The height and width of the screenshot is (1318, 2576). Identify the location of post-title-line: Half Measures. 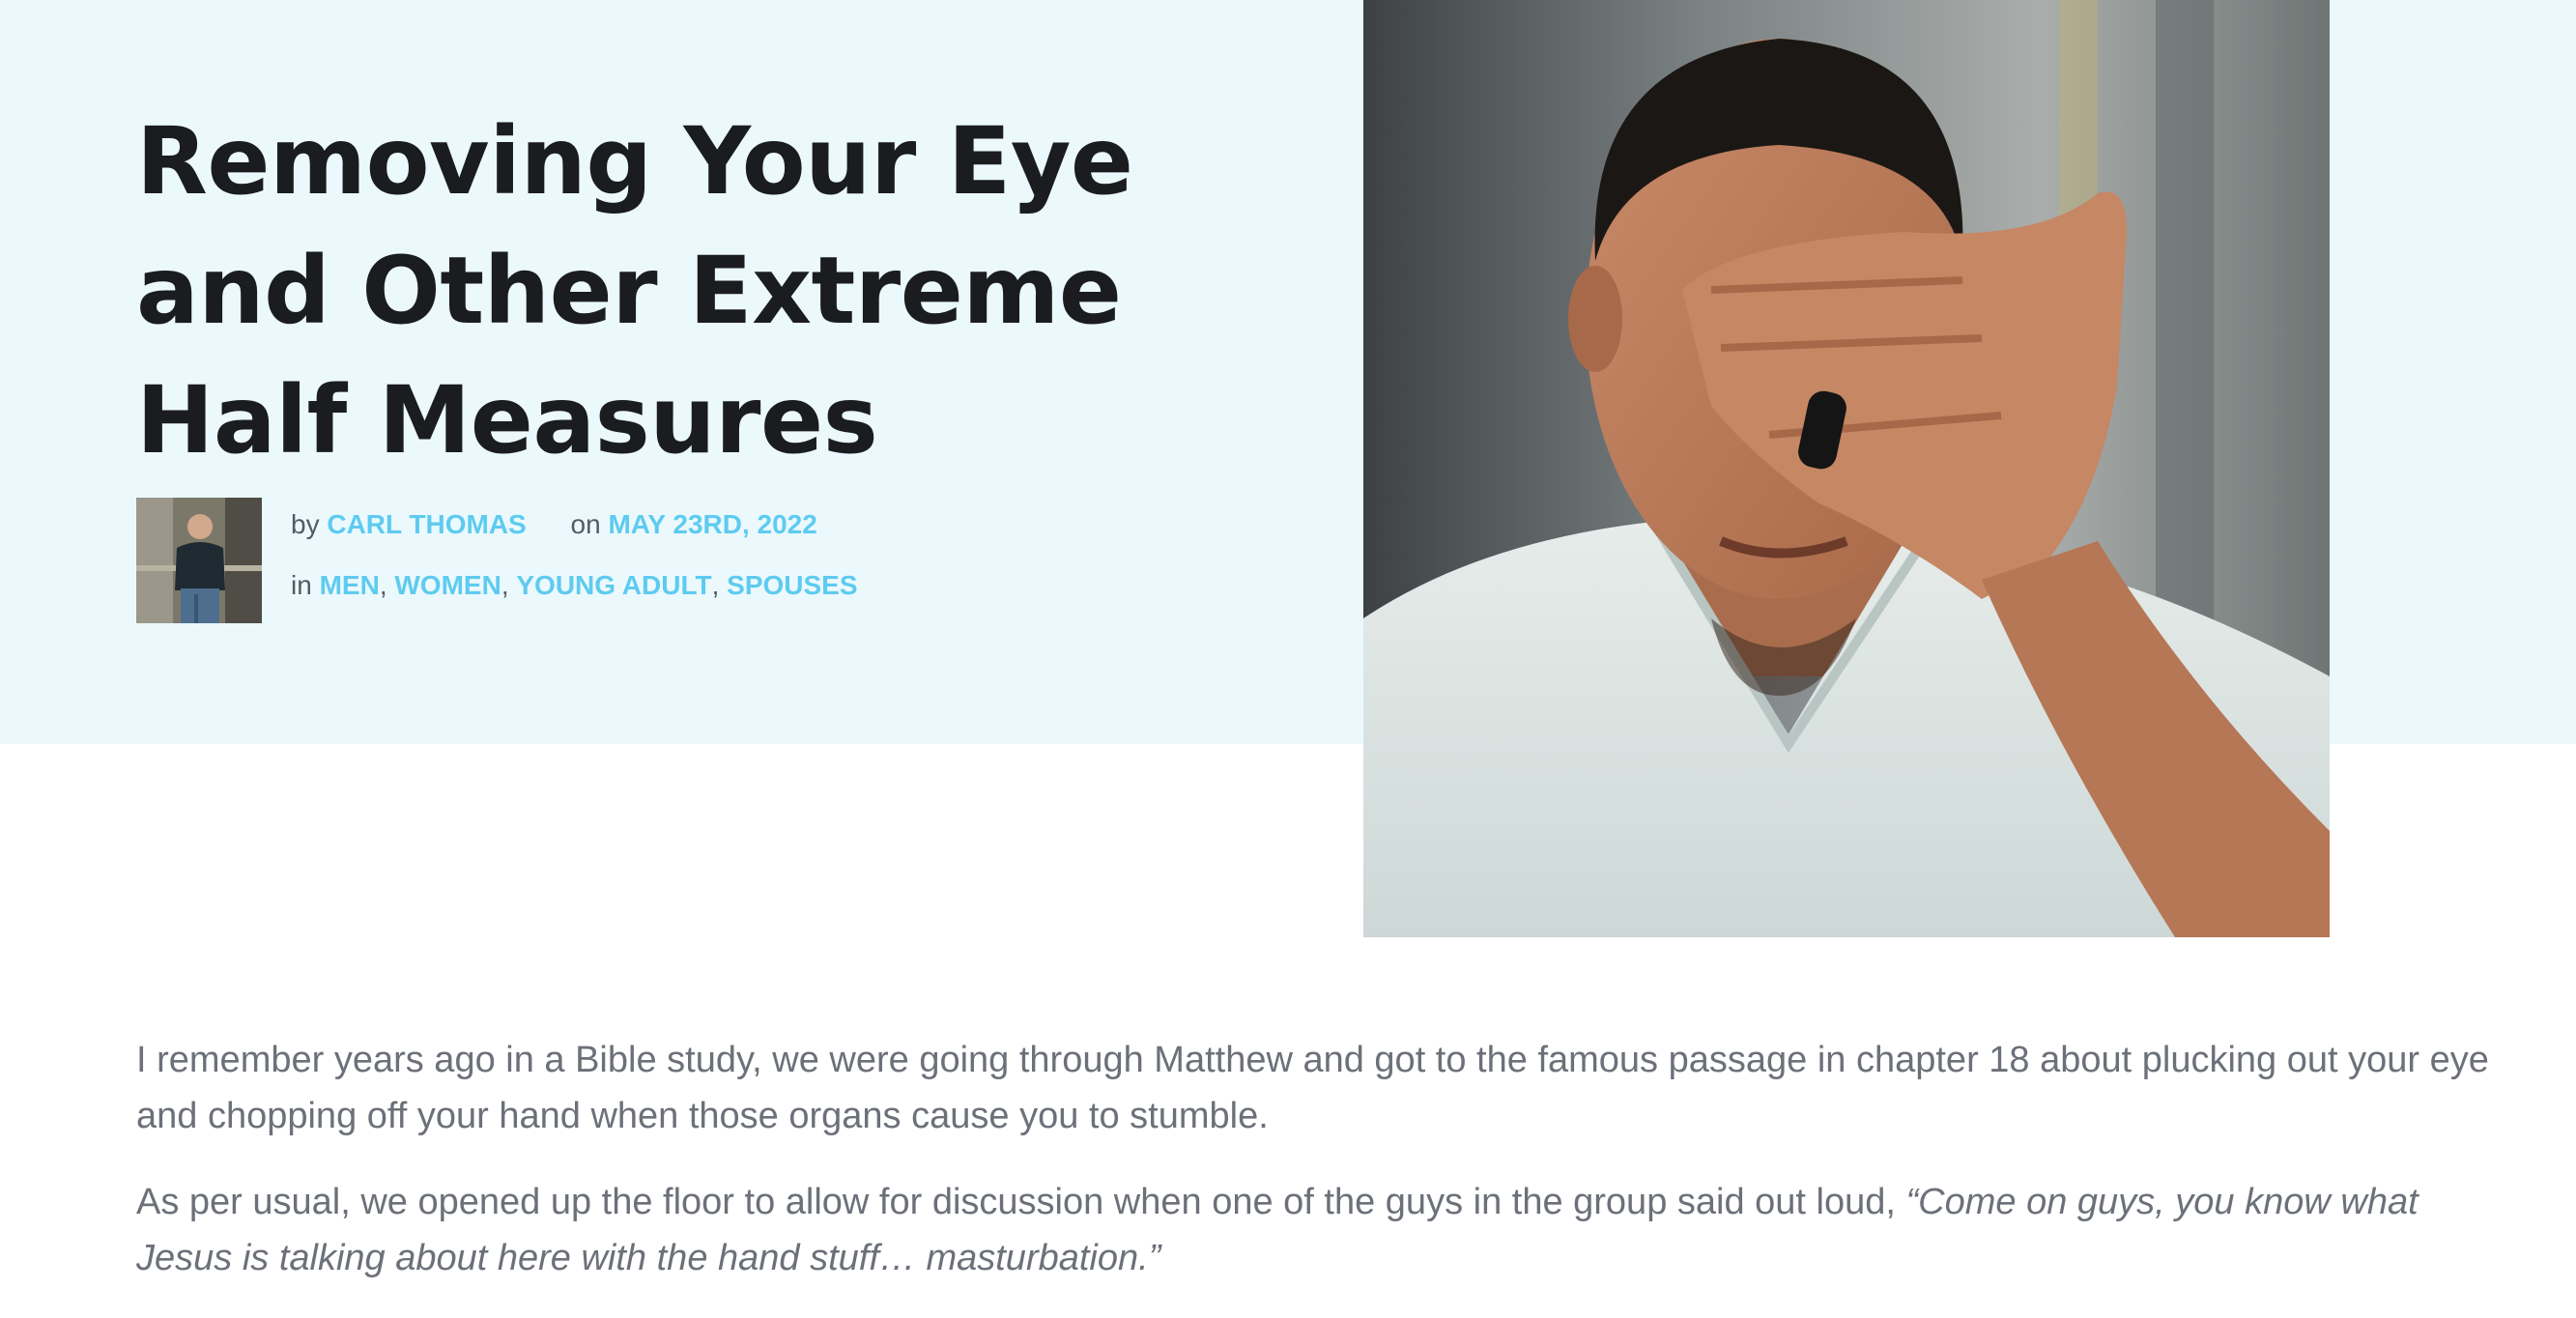
(507, 420).